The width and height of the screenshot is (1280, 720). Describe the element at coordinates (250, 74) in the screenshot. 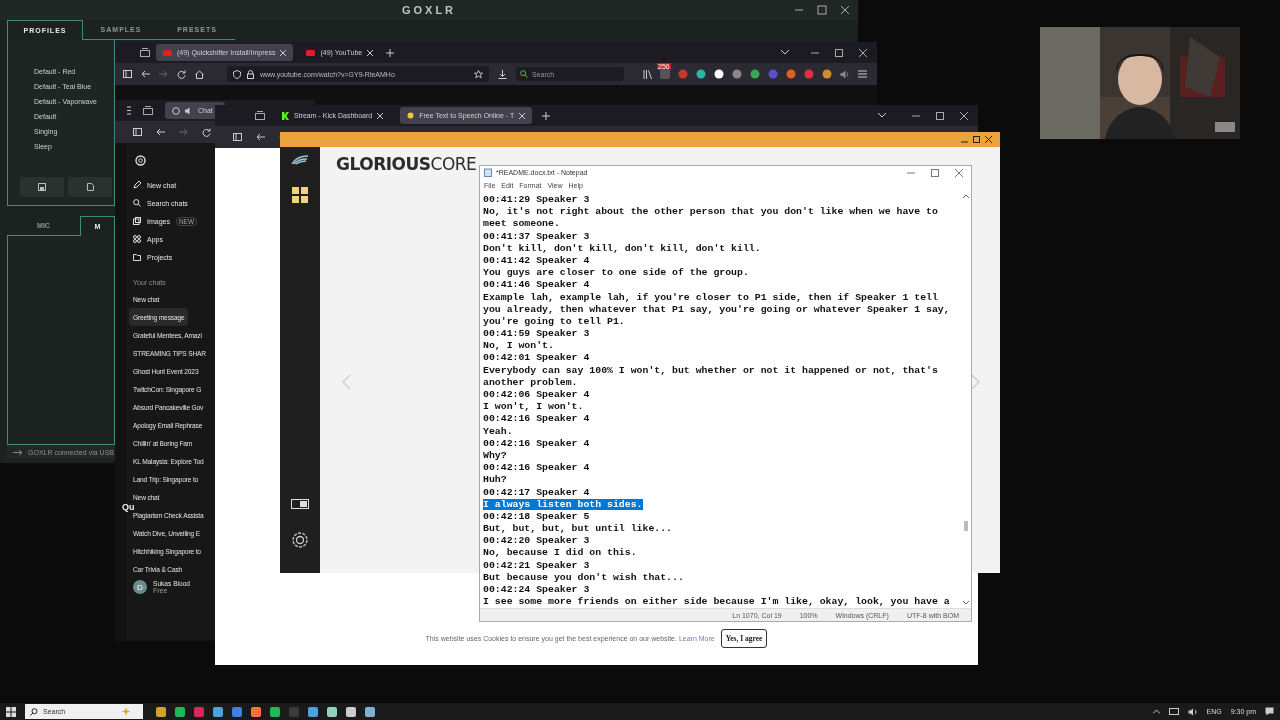

I see `lock-icon` at that location.